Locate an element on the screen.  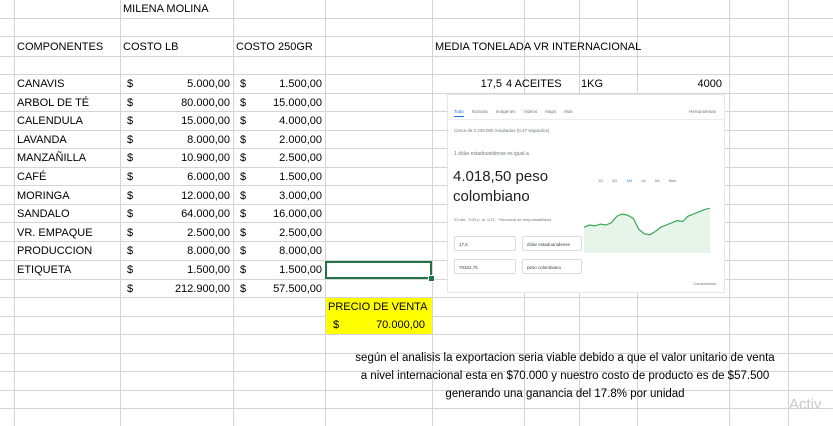
costo-lb-value: 64.000,00 is located at coordinates (185, 214).